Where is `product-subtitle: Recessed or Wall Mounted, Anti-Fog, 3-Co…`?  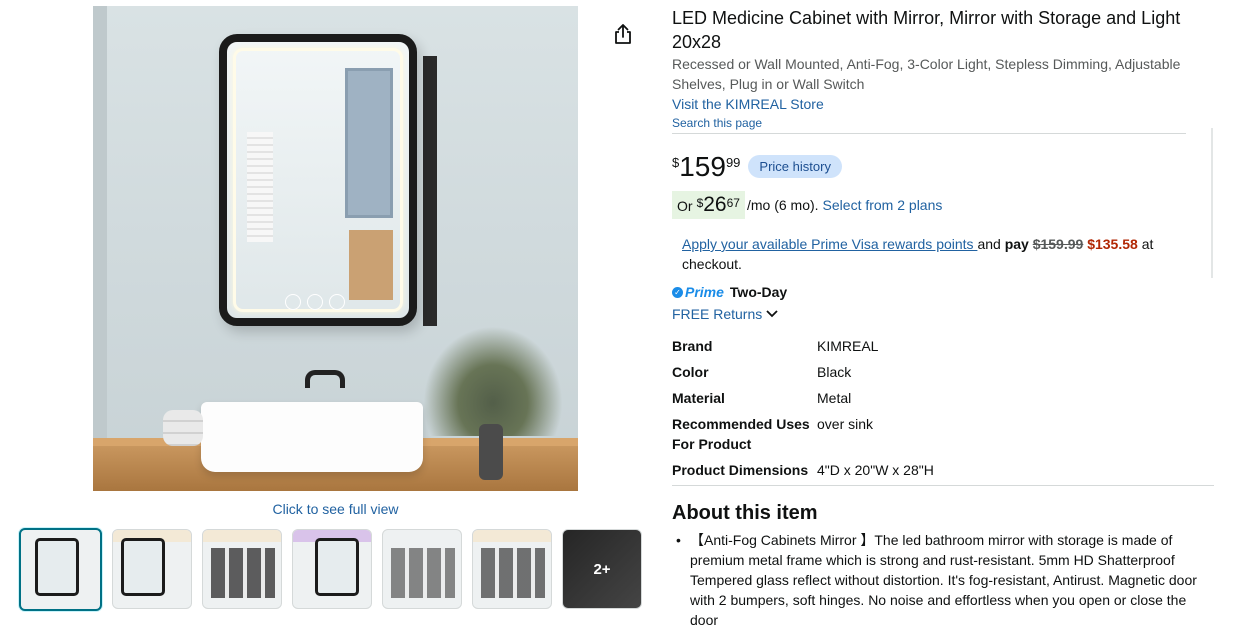
product-subtitle: Recessed or Wall Mounted, Anti-Fog, 3-Co… is located at coordinates (926, 74).